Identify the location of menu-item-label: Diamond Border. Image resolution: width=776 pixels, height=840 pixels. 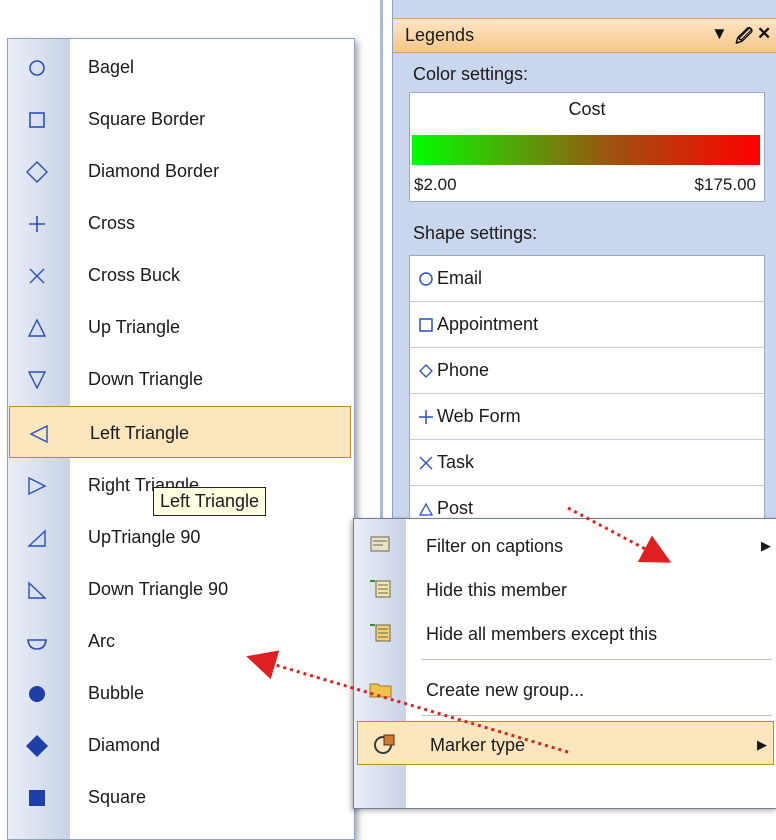
(154, 171).